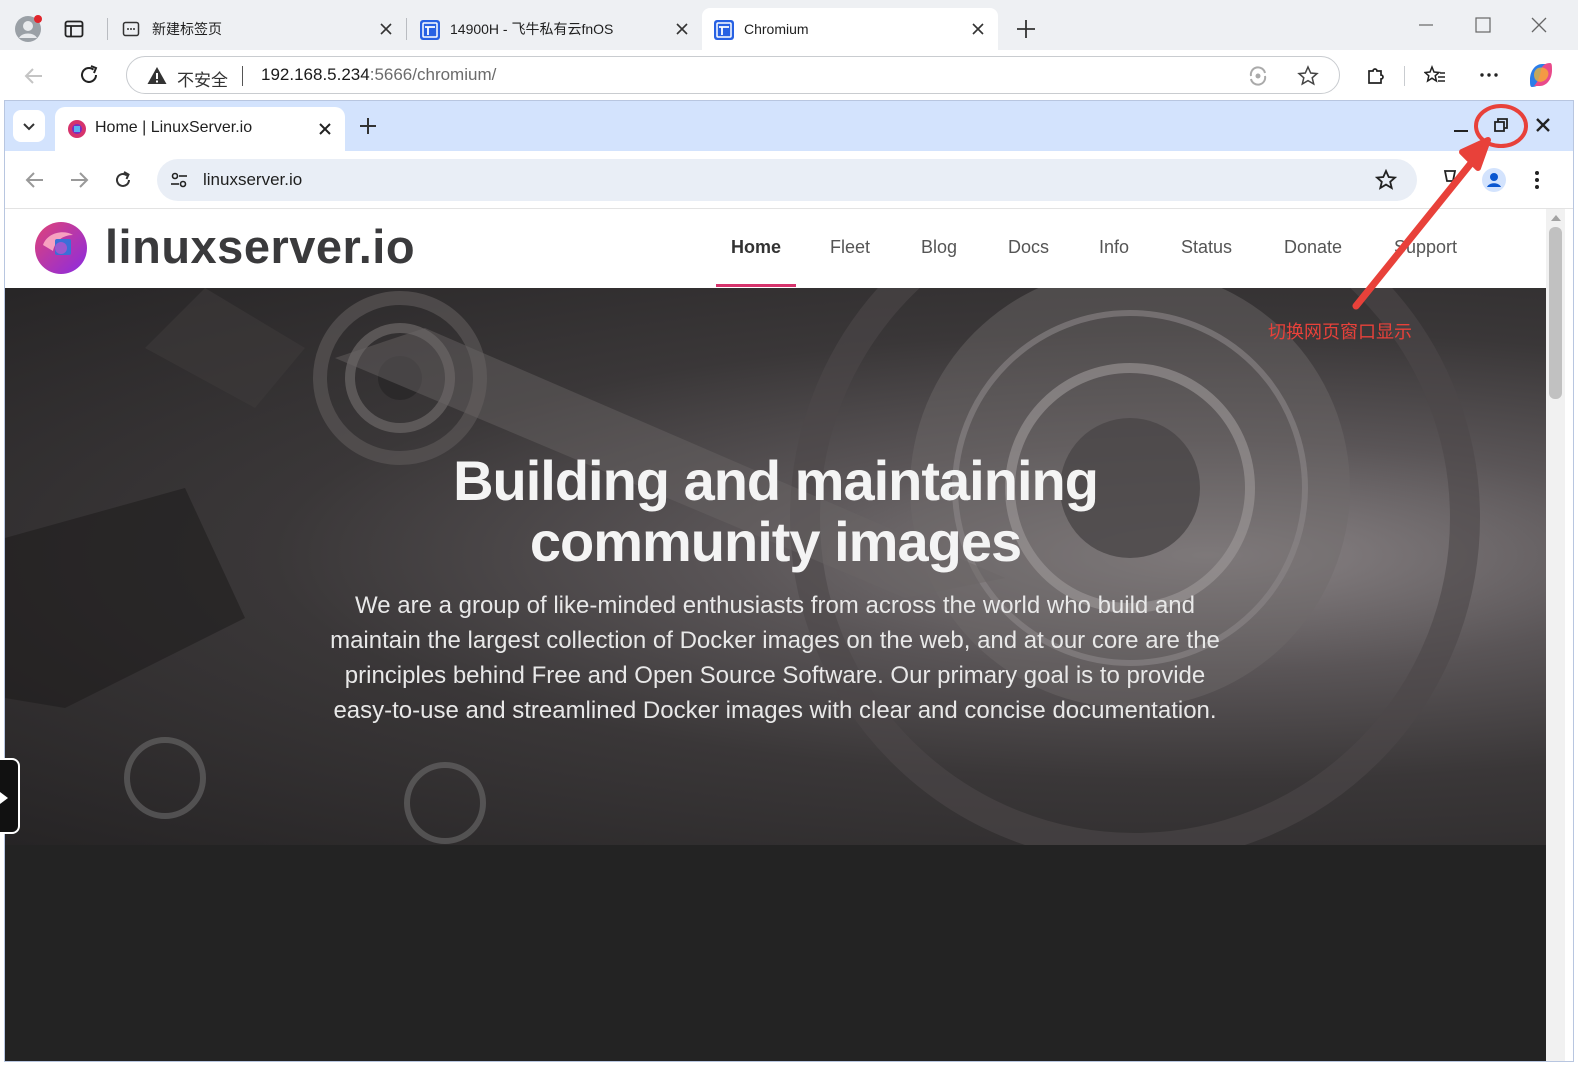 The height and width of the screenshot is (1068, 1578). I want to click on window-maximize-button, so click(1483, 25).